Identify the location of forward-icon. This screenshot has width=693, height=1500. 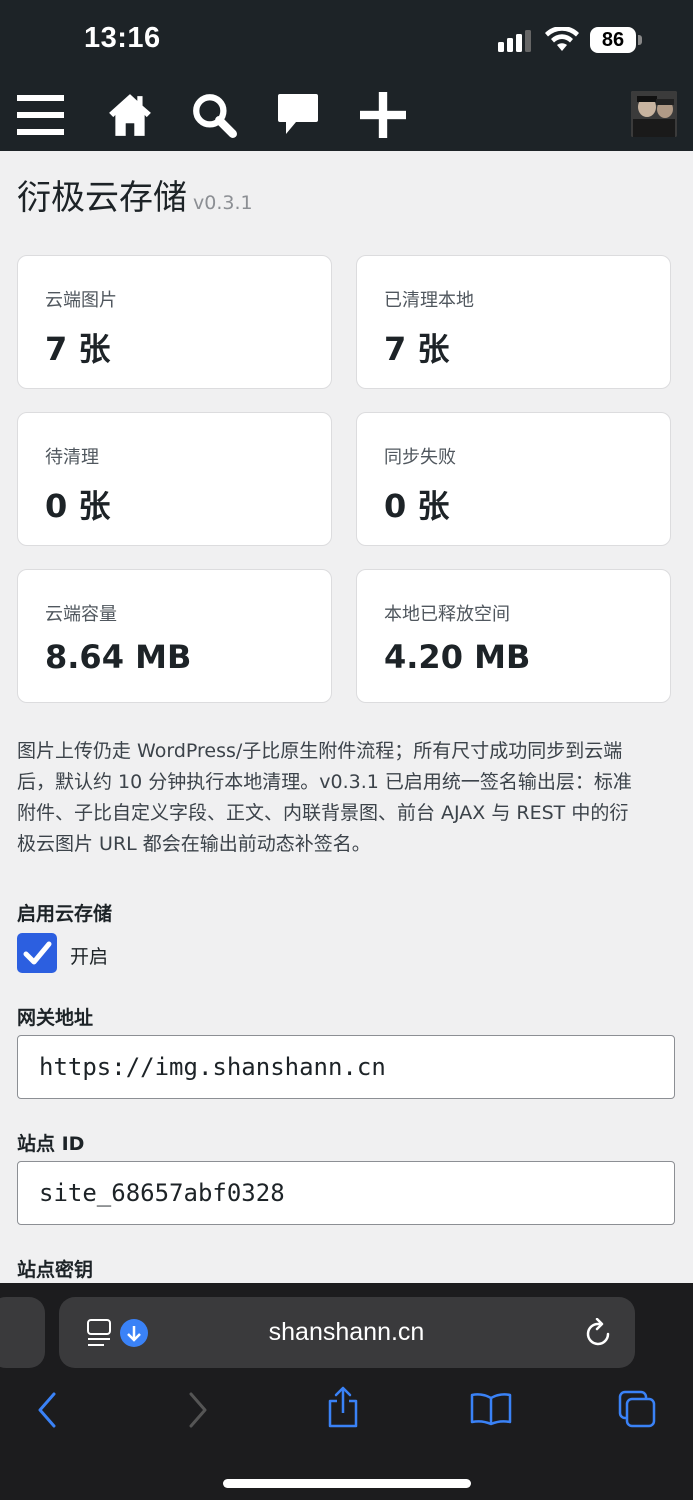
(198, 1410).